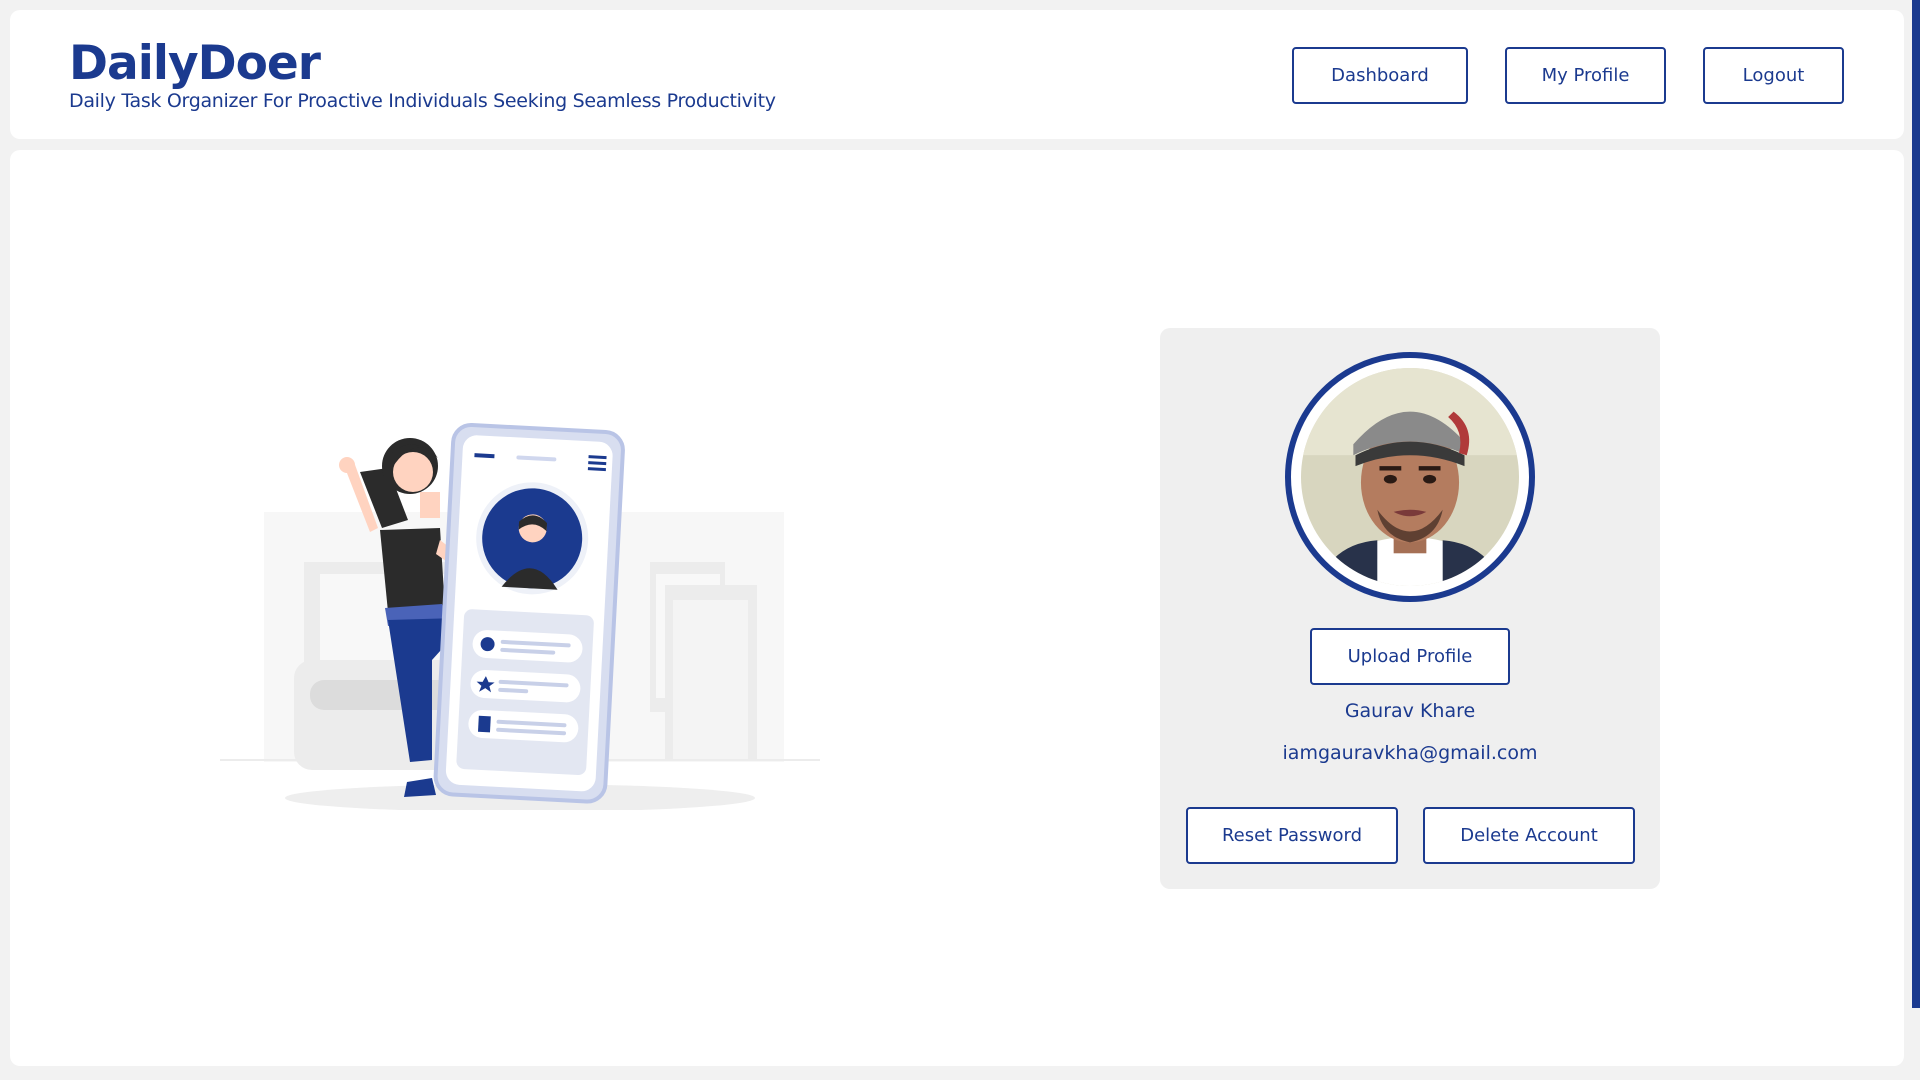 This screenshot has width=1920, height=1080. I want to click on dashboard-button: Dashboard, so click(1380, 75).